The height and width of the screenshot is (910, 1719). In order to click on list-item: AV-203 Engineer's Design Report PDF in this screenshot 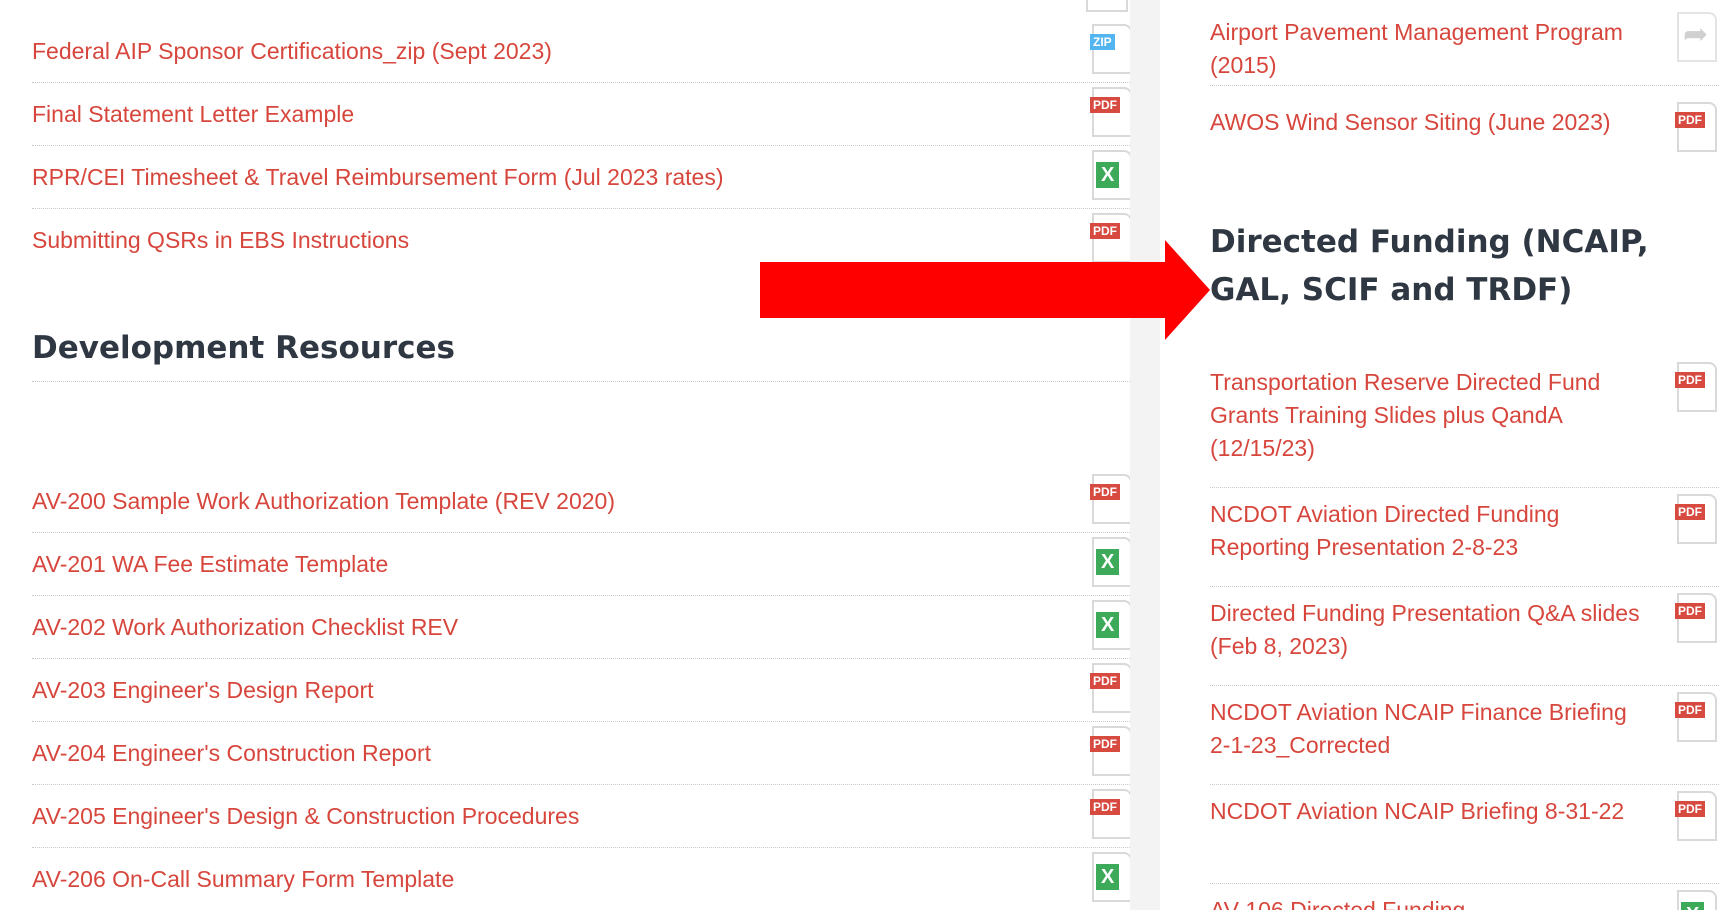, I will do `click(581, 690)`.